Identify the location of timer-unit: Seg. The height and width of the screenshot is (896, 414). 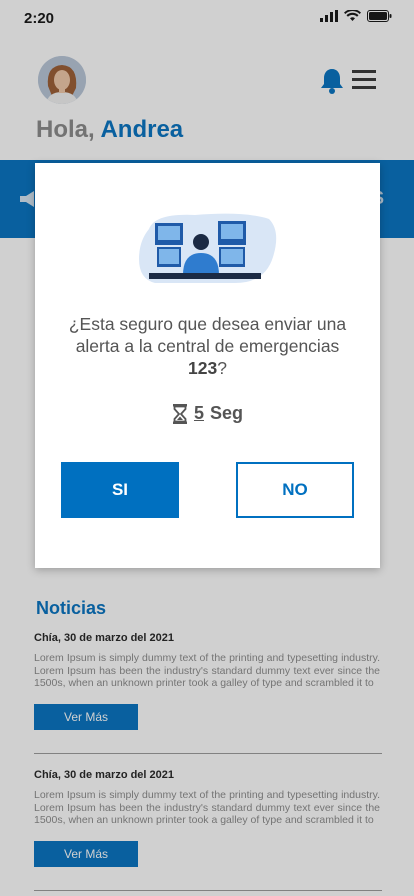
(227, 413).